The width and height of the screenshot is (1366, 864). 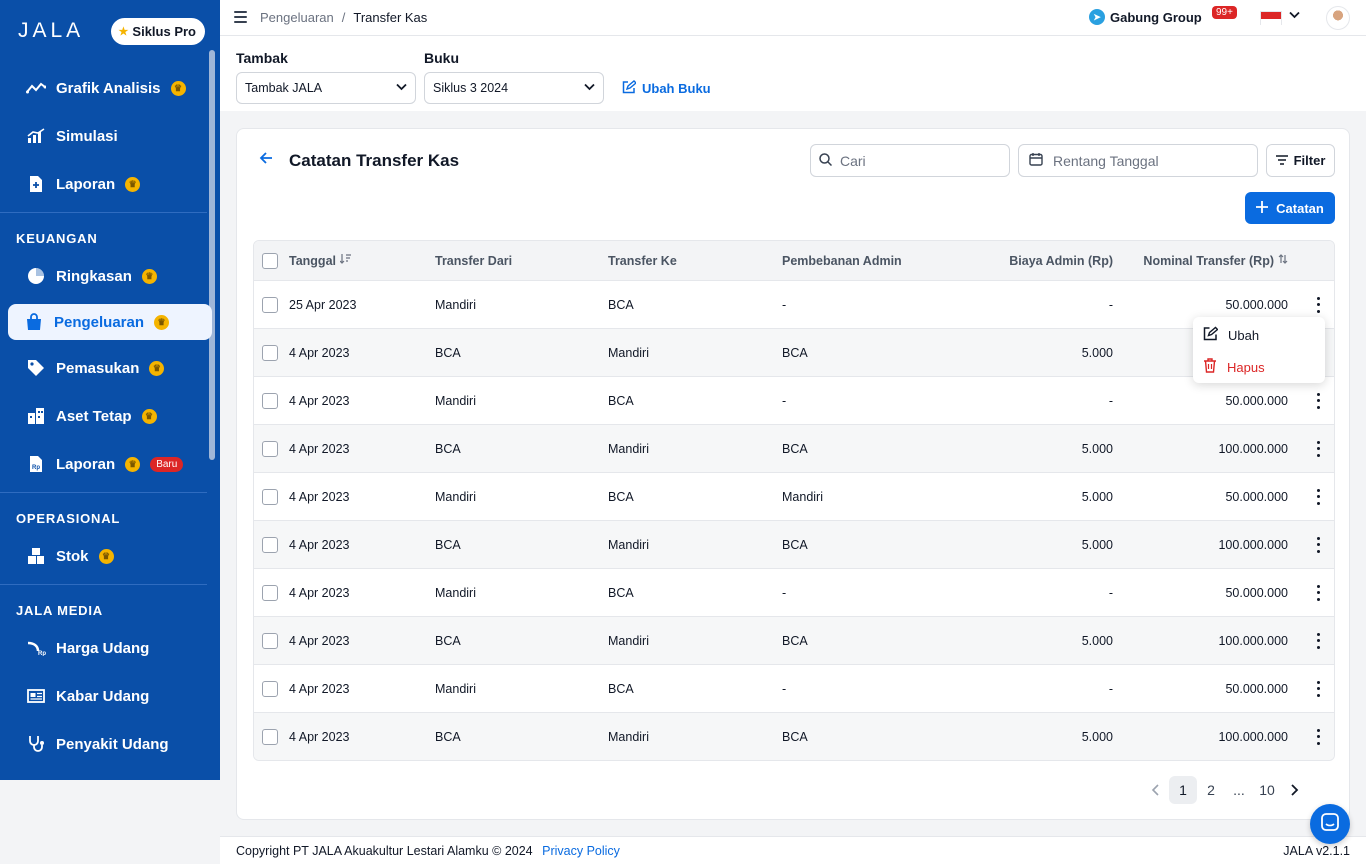 What do you see at coordinates (110, 322) in the screenshot?
I see `sidebar-item-pengeluaran: Pengeluaran ♛` at bounding box center [110, 322].